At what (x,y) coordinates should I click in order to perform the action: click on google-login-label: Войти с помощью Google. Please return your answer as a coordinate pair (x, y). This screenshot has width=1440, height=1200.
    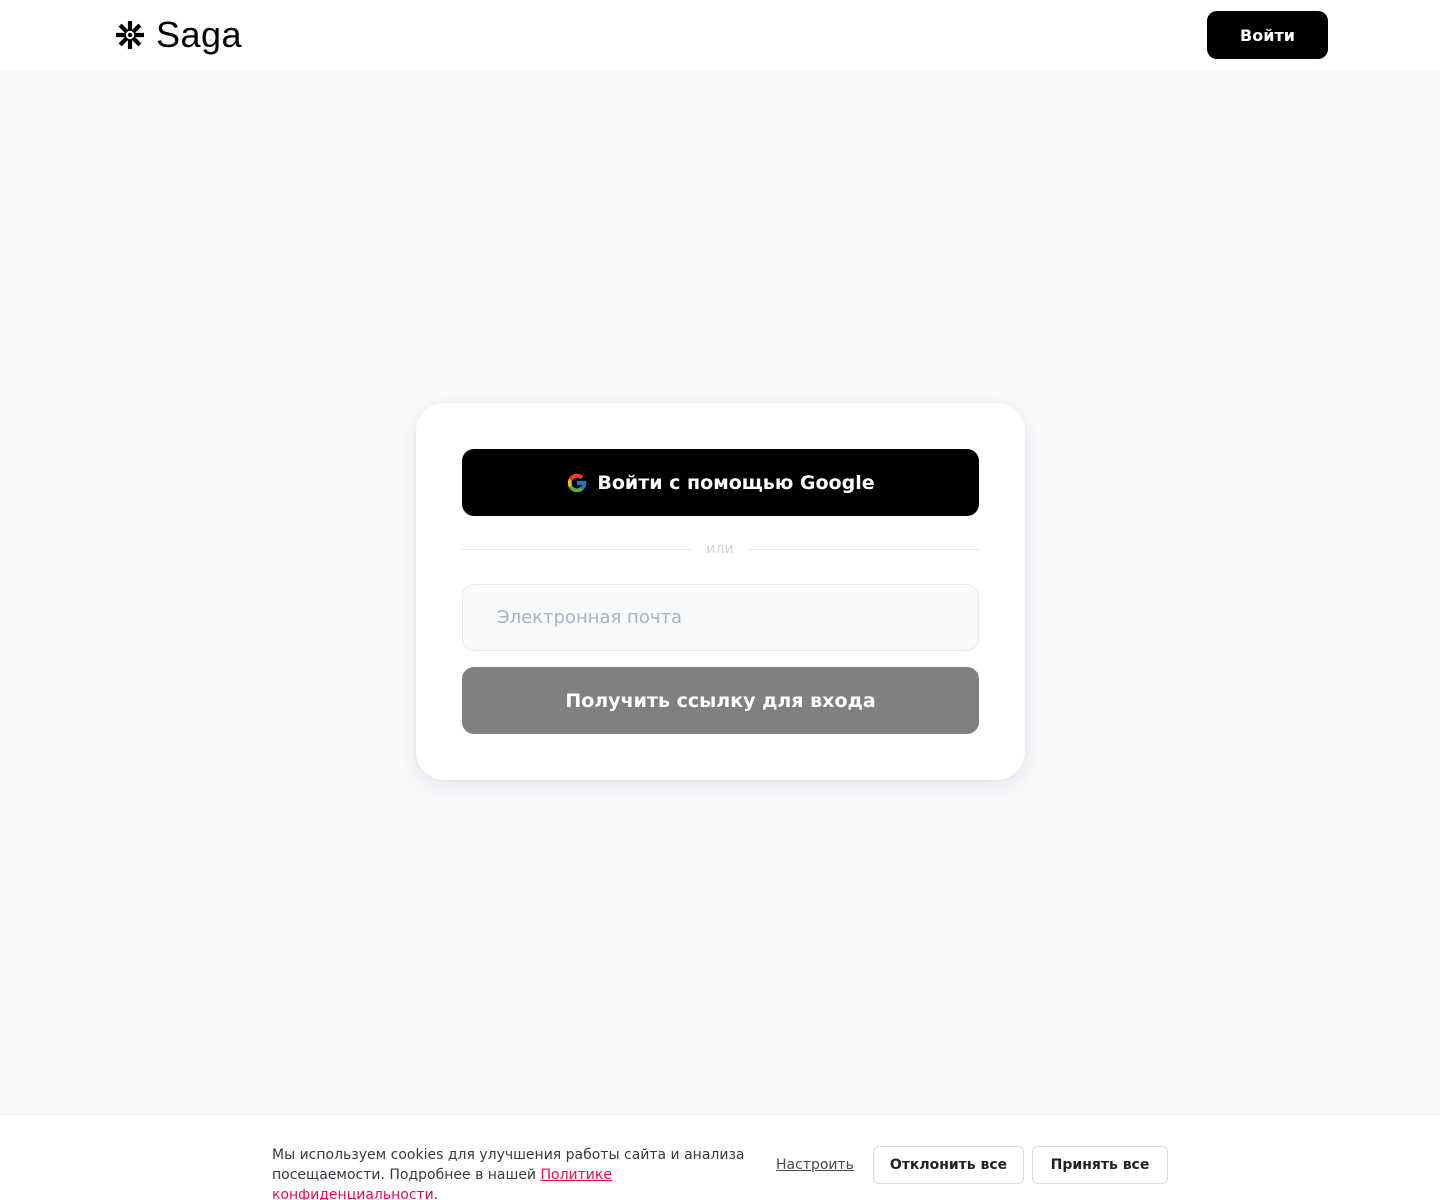
    Looking at the image, I should click on (736, 482).